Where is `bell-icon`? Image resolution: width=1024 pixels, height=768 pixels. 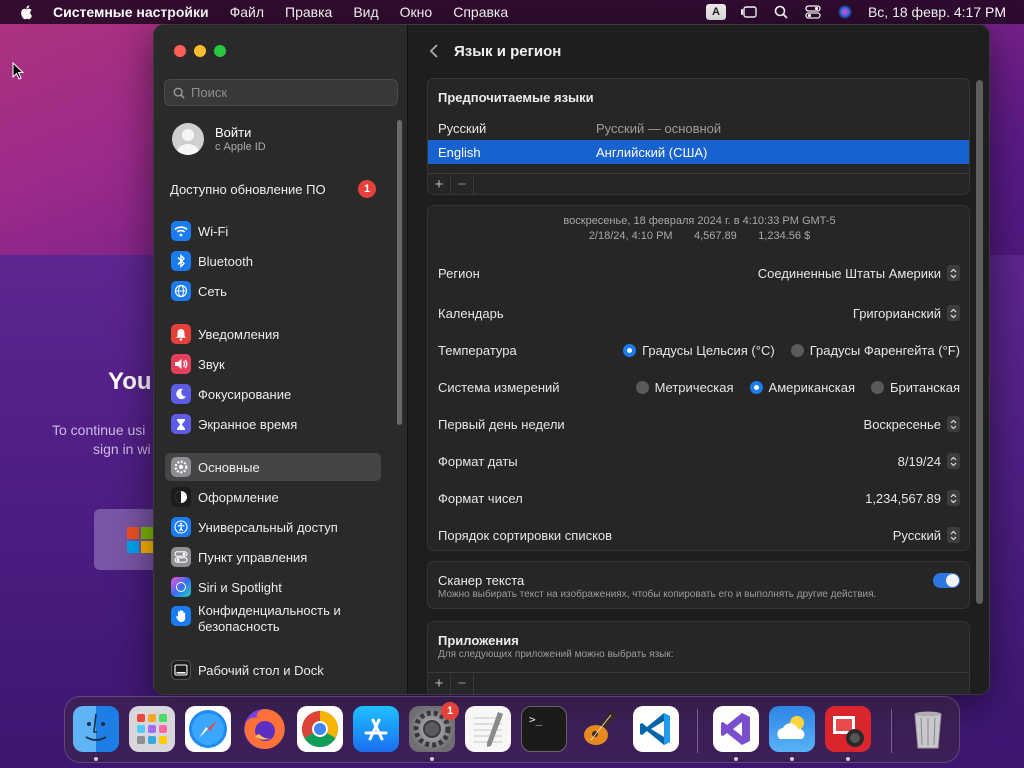 bell-icon is located at coordinates (181, 334).